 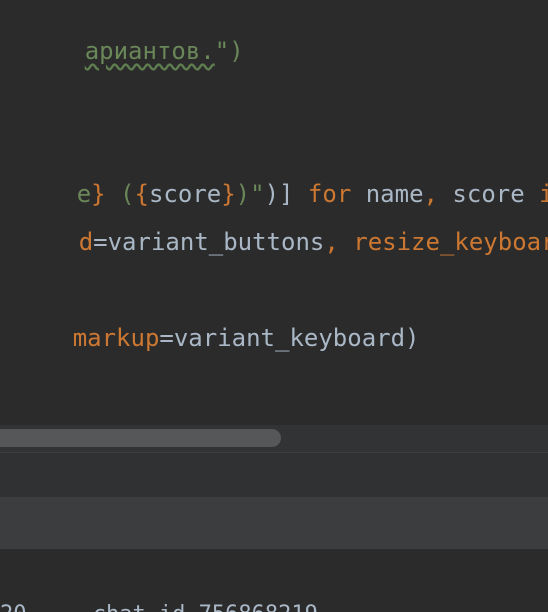 I want to click on identifier-token: =variant_buttons, so click(x=209, y=242).